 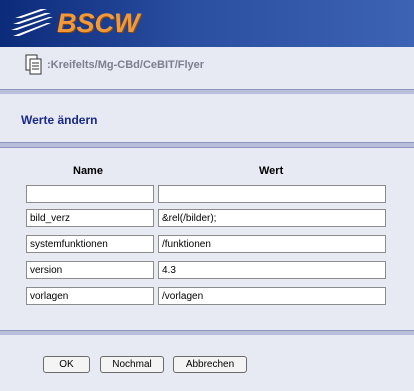 I want to click on bscw-logo: BSCW, so click(x=81, y=23).